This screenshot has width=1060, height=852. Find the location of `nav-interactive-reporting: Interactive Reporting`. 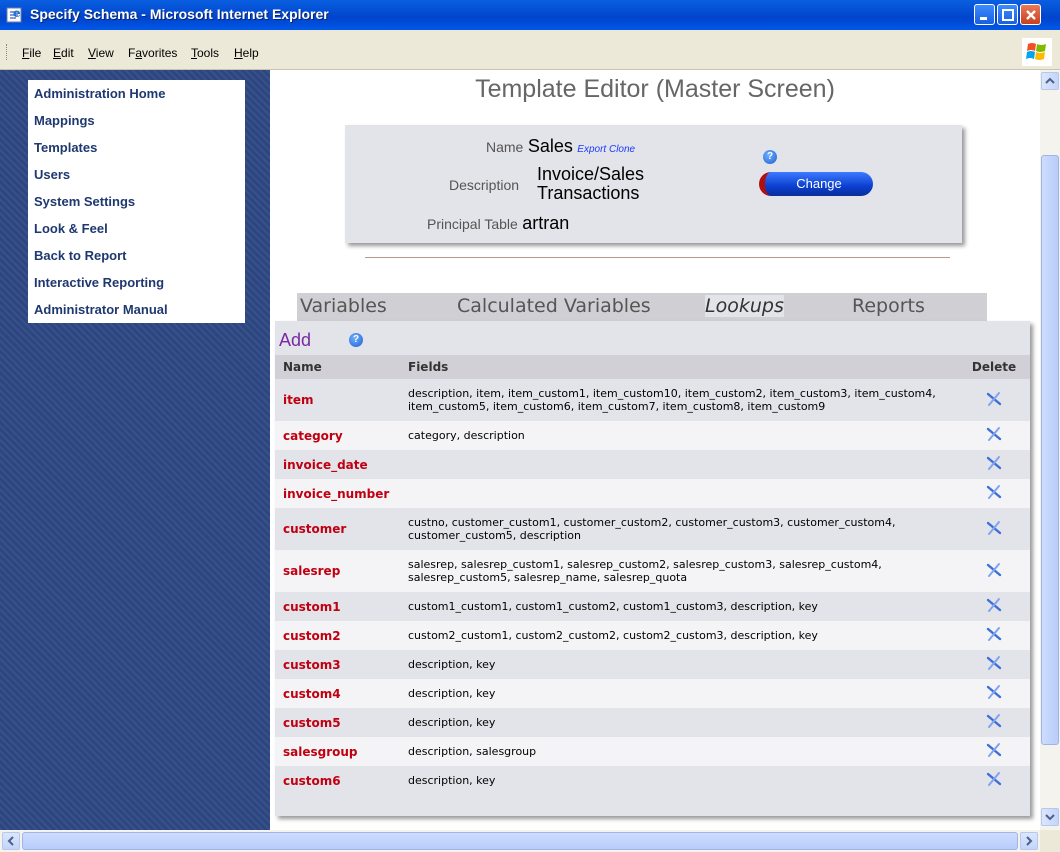

nav-interactive-reporting: Interactive Reporting is located at coordinates (136, 282).